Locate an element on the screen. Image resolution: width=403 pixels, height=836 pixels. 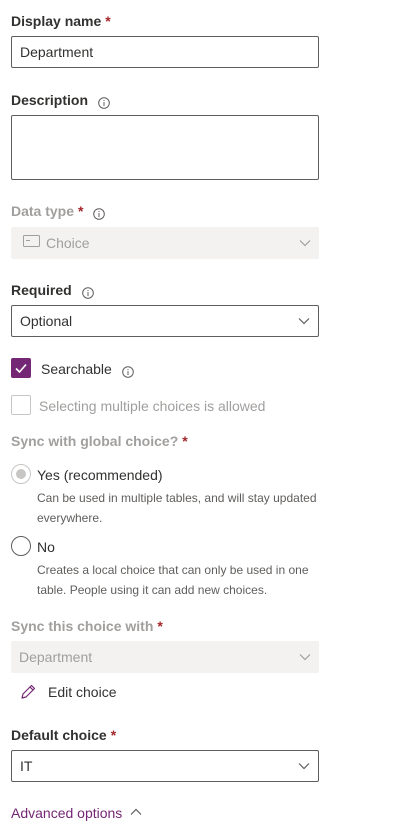
sync-yes-radio is located at coordinates (21, 474).